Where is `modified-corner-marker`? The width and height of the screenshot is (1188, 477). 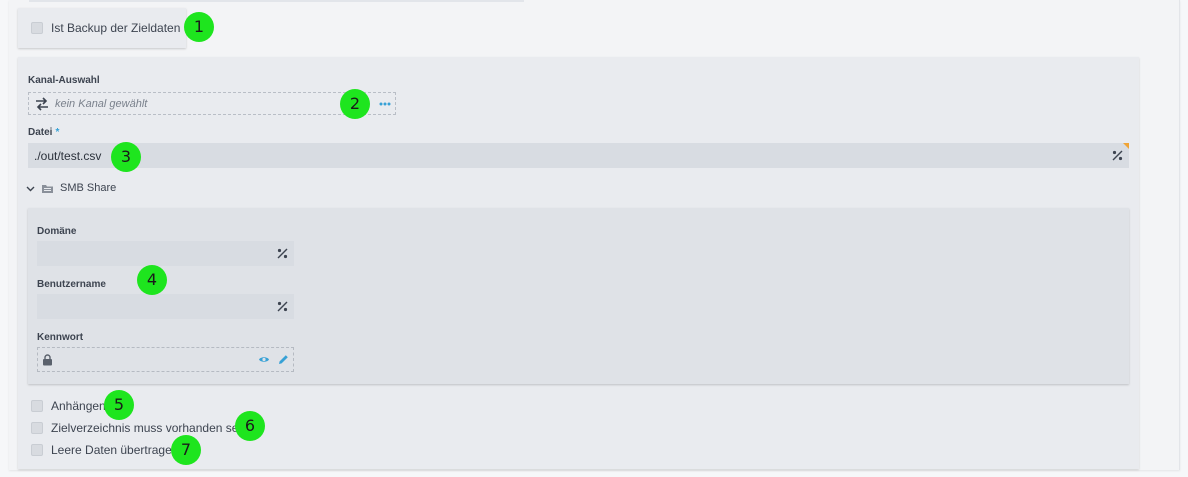 modified-corner-marker is located at coordinates (1126, 146).